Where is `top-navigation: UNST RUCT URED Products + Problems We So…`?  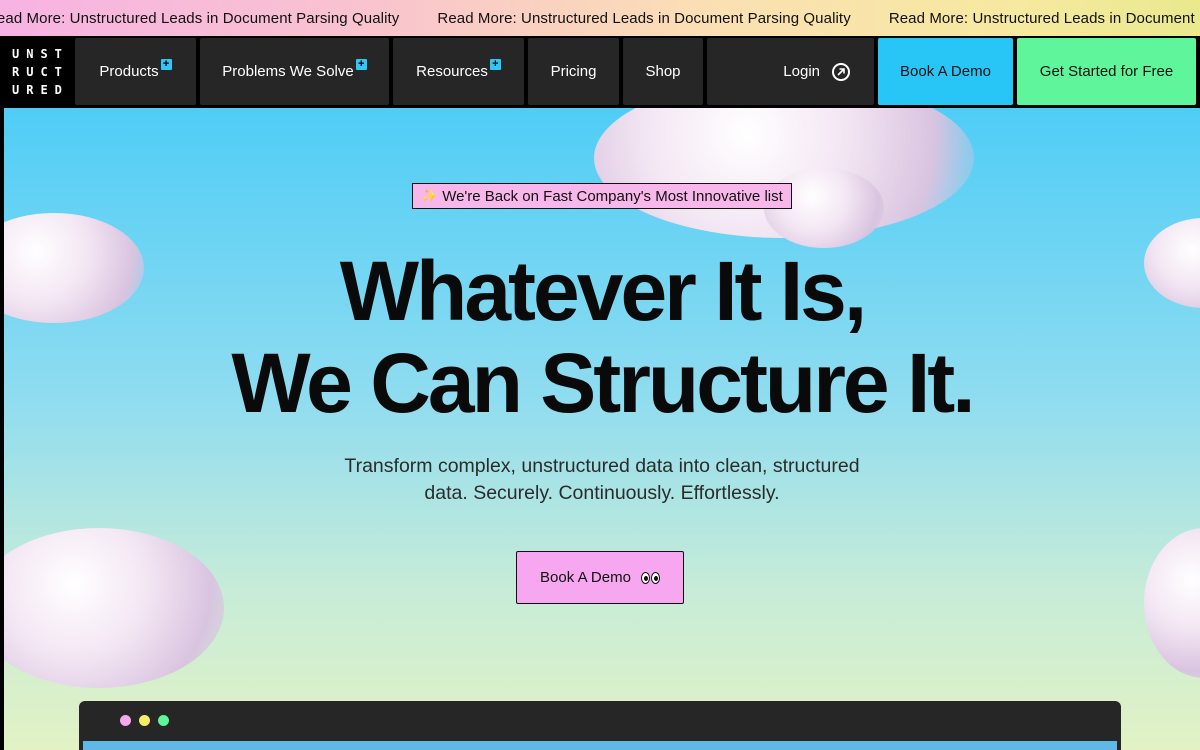 top-navigation: UNST RUCT URED Products + Problems We So… is located at coordinates (600, 72).